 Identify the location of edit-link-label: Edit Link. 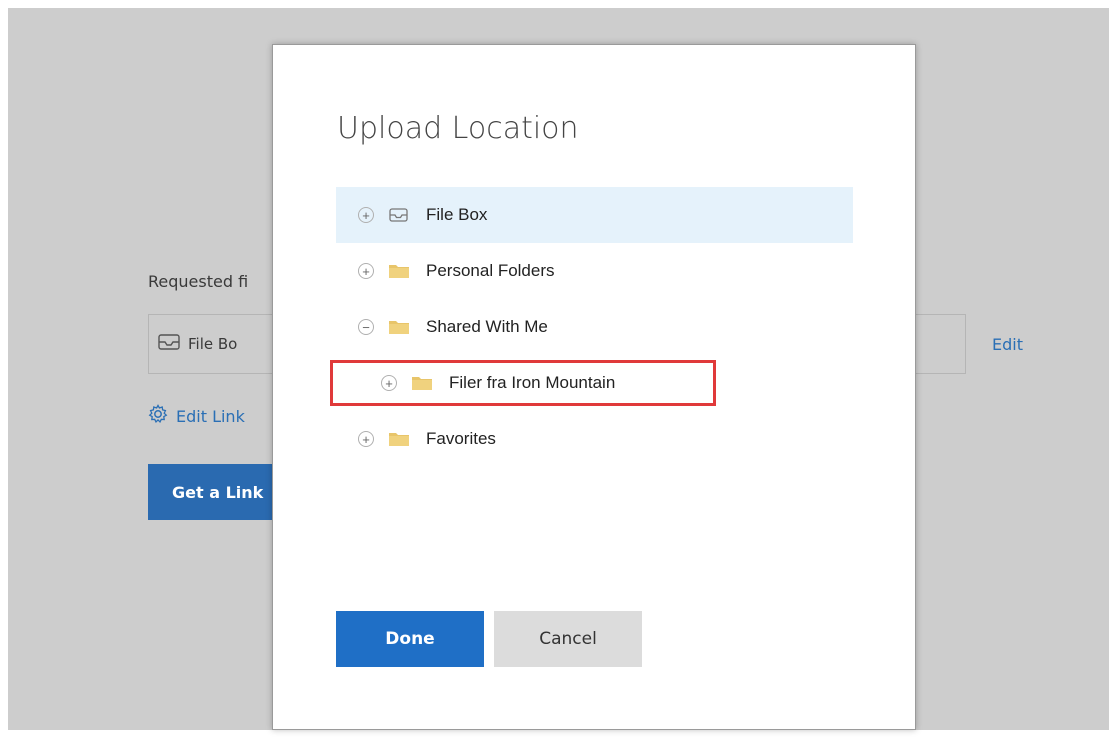
(210, 416).